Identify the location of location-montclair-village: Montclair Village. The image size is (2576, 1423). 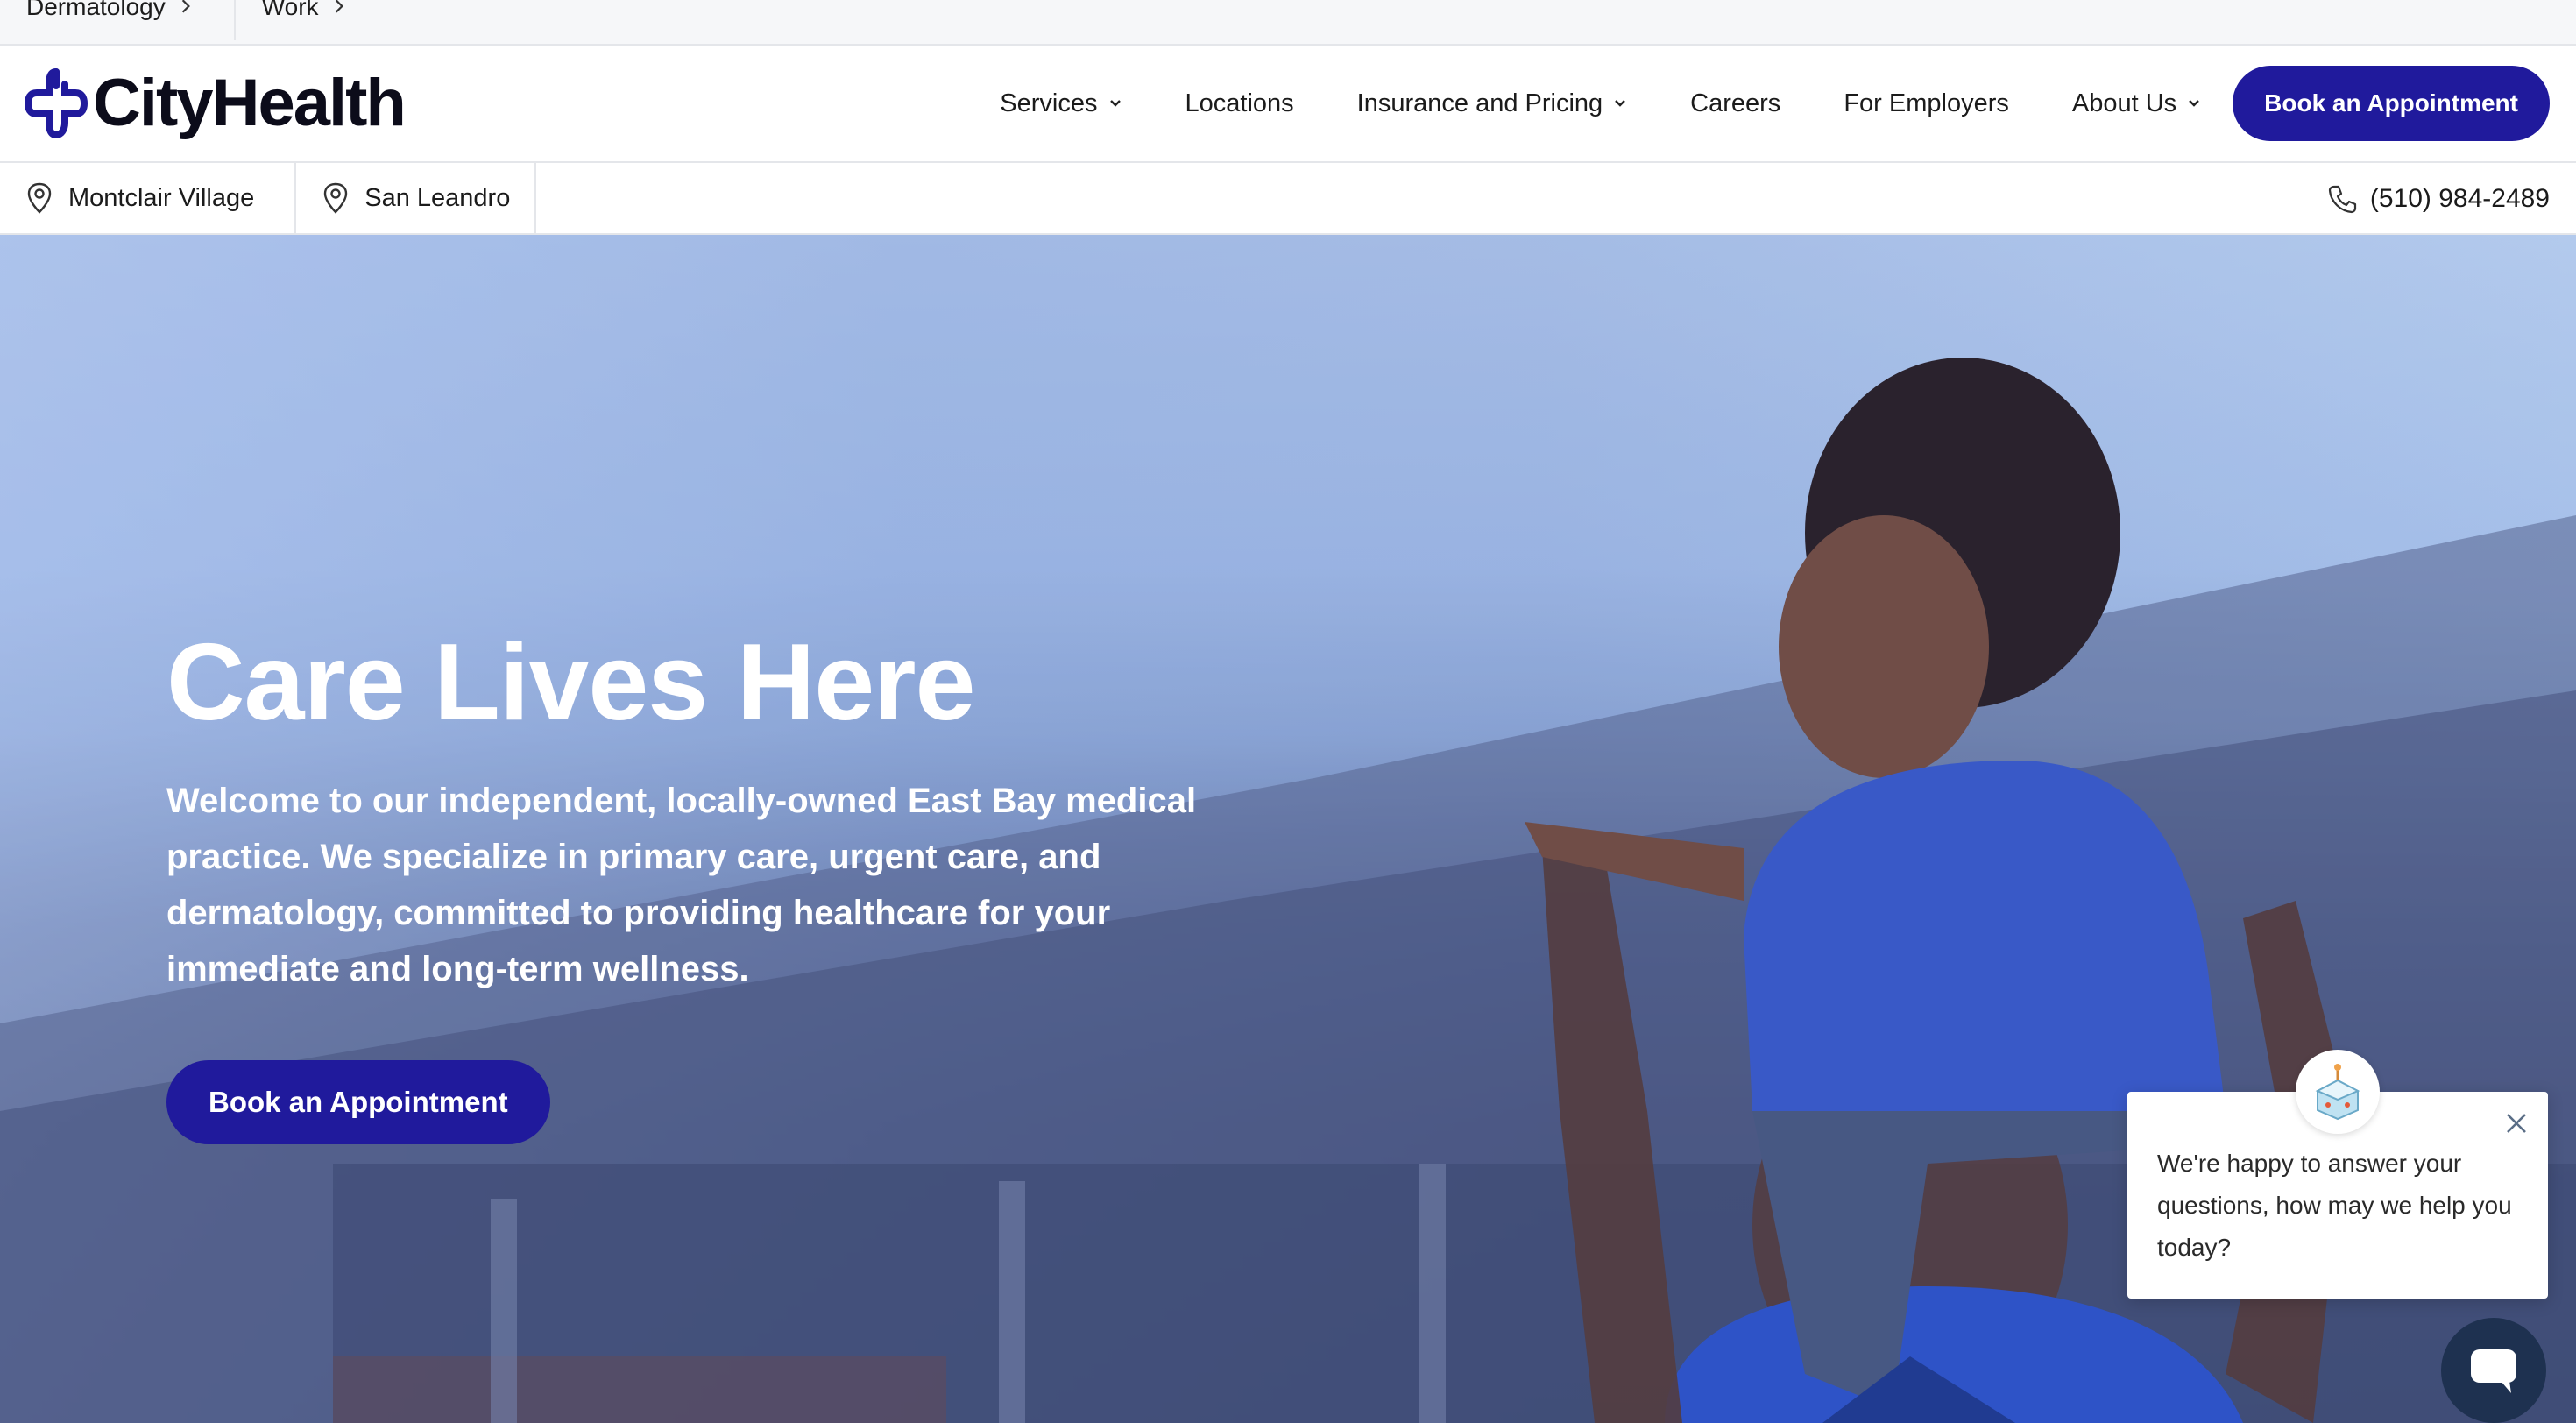
(148, 198).